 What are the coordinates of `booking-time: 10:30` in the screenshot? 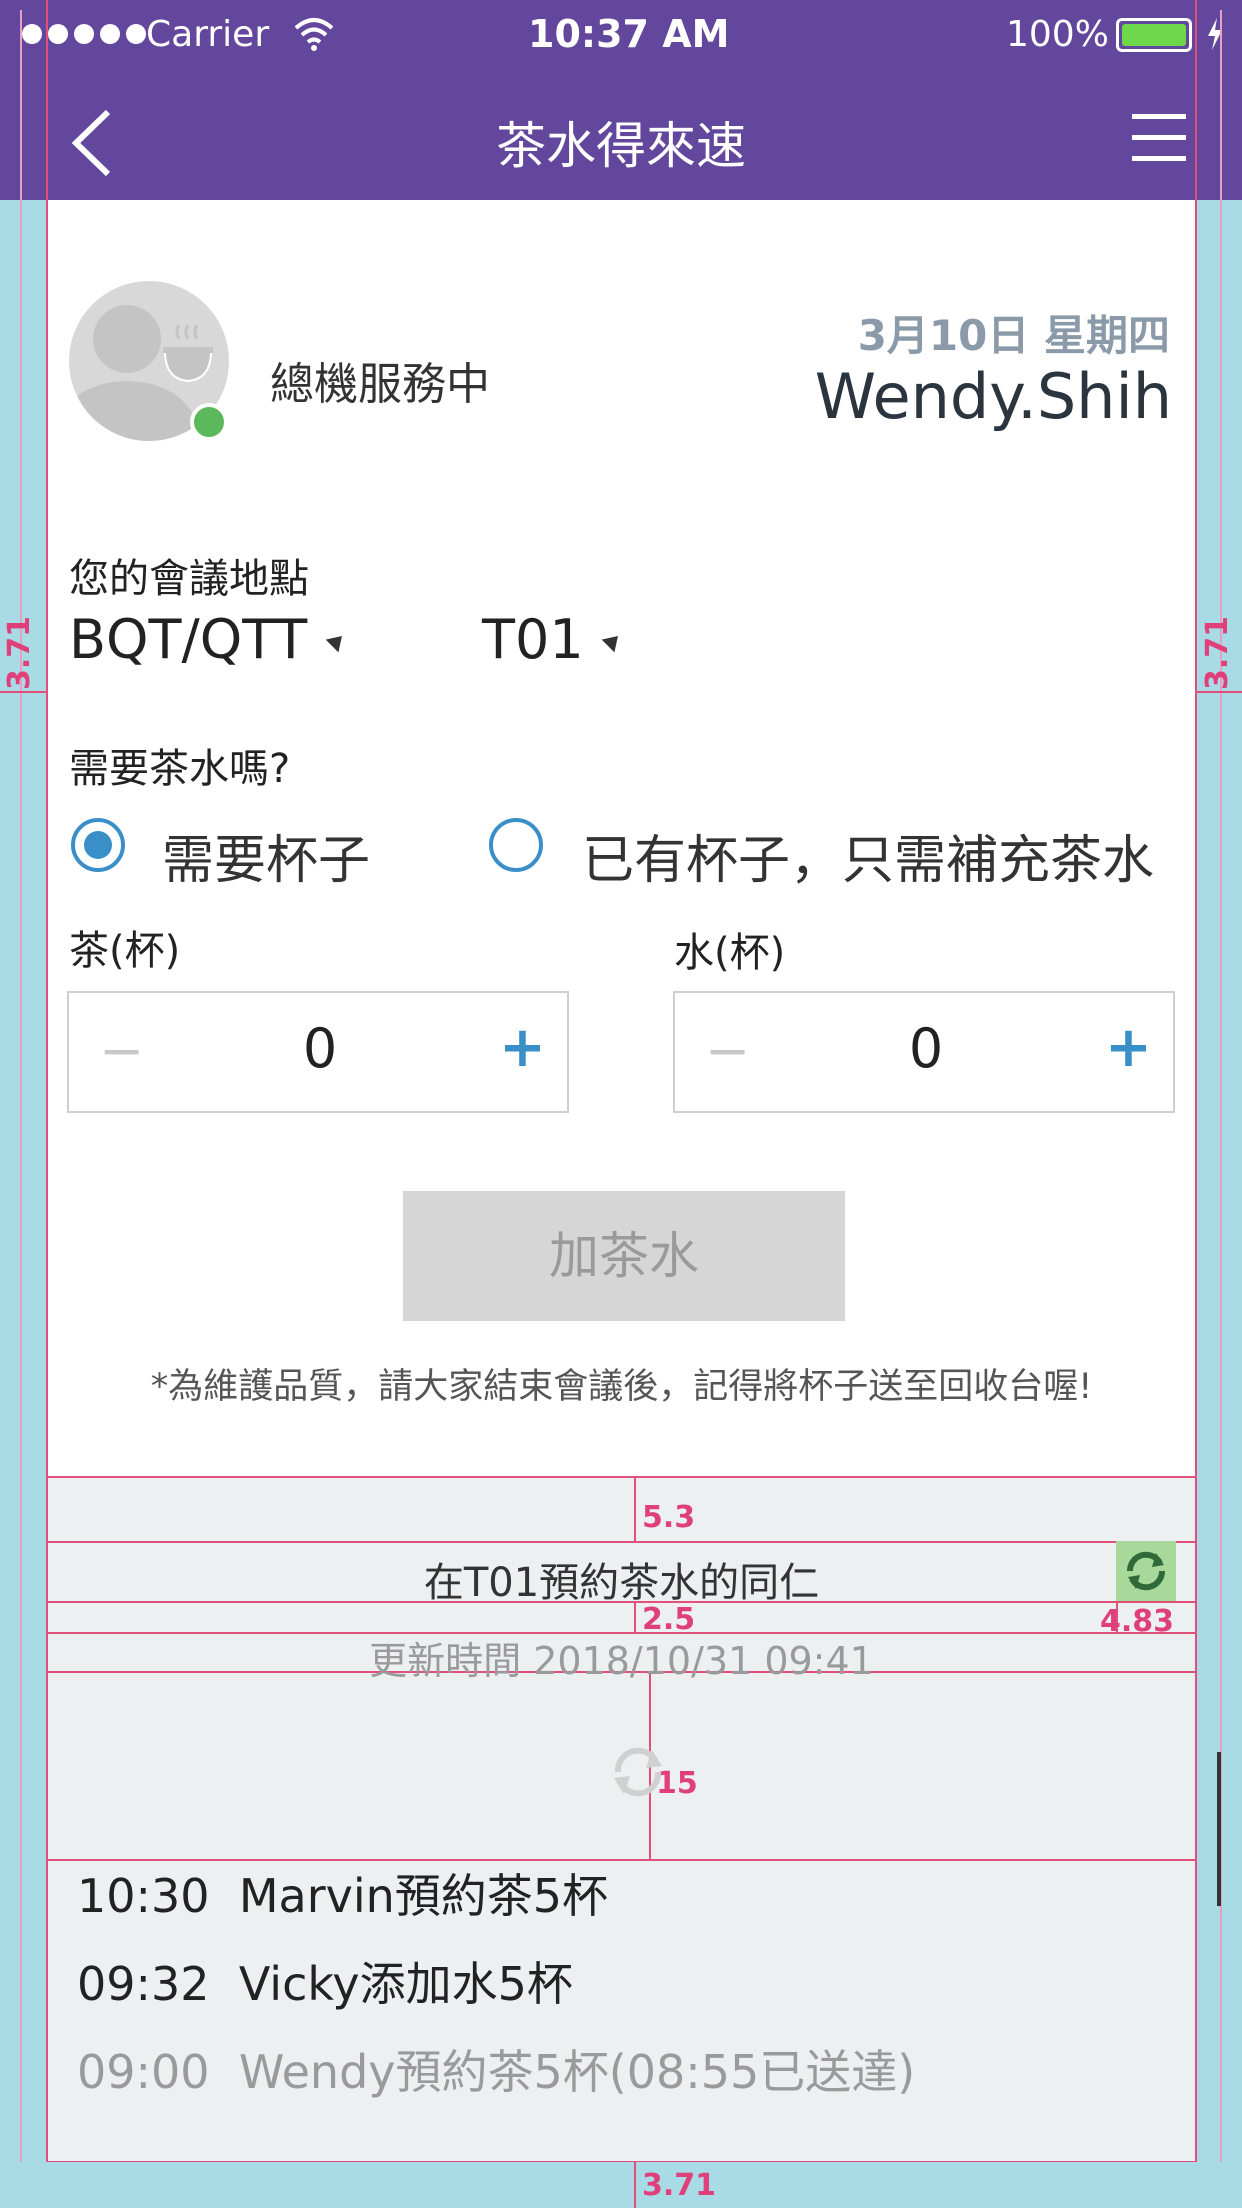 It's located at (143, 1896).